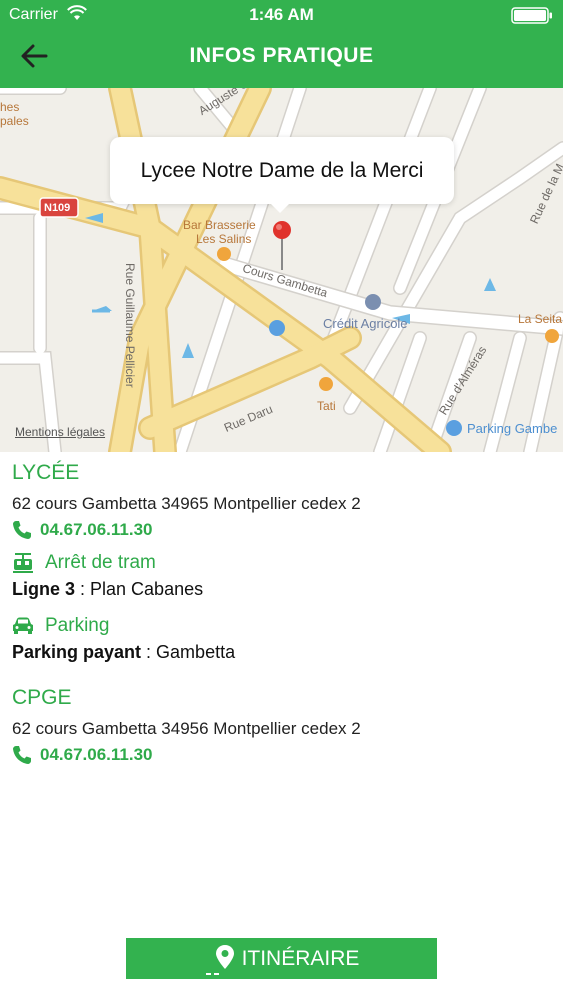  Describe the element at coordinates (540, 319) in the screenshot. I see `poi-label-laseita: La Seita` at that location.